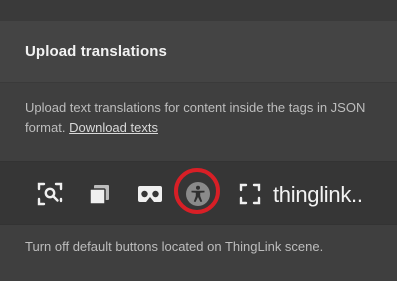 The width and height of the screenshot is (397, 281). I want to click on accessibility-icon, so click(198, 194).